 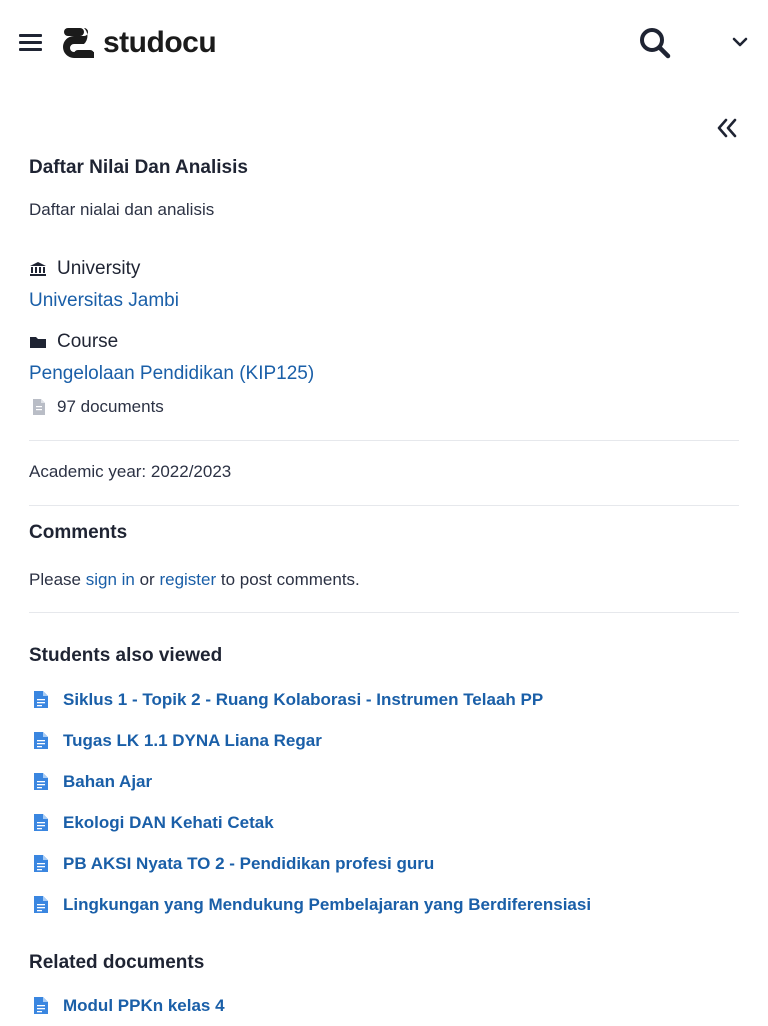 What do you see at coordinates (160, 42) in the screenshot?
I see `logo-text: studocu` at bounding box center [160, 42].